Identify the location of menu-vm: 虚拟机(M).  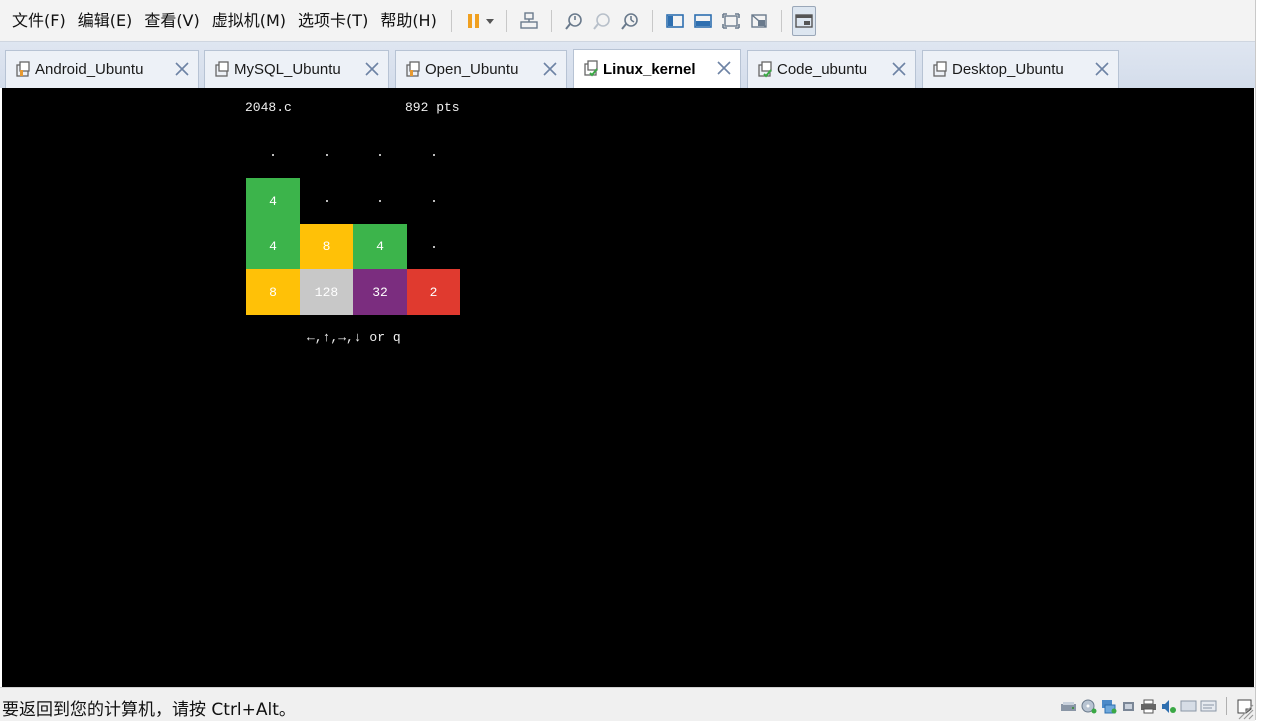
(249, 21).